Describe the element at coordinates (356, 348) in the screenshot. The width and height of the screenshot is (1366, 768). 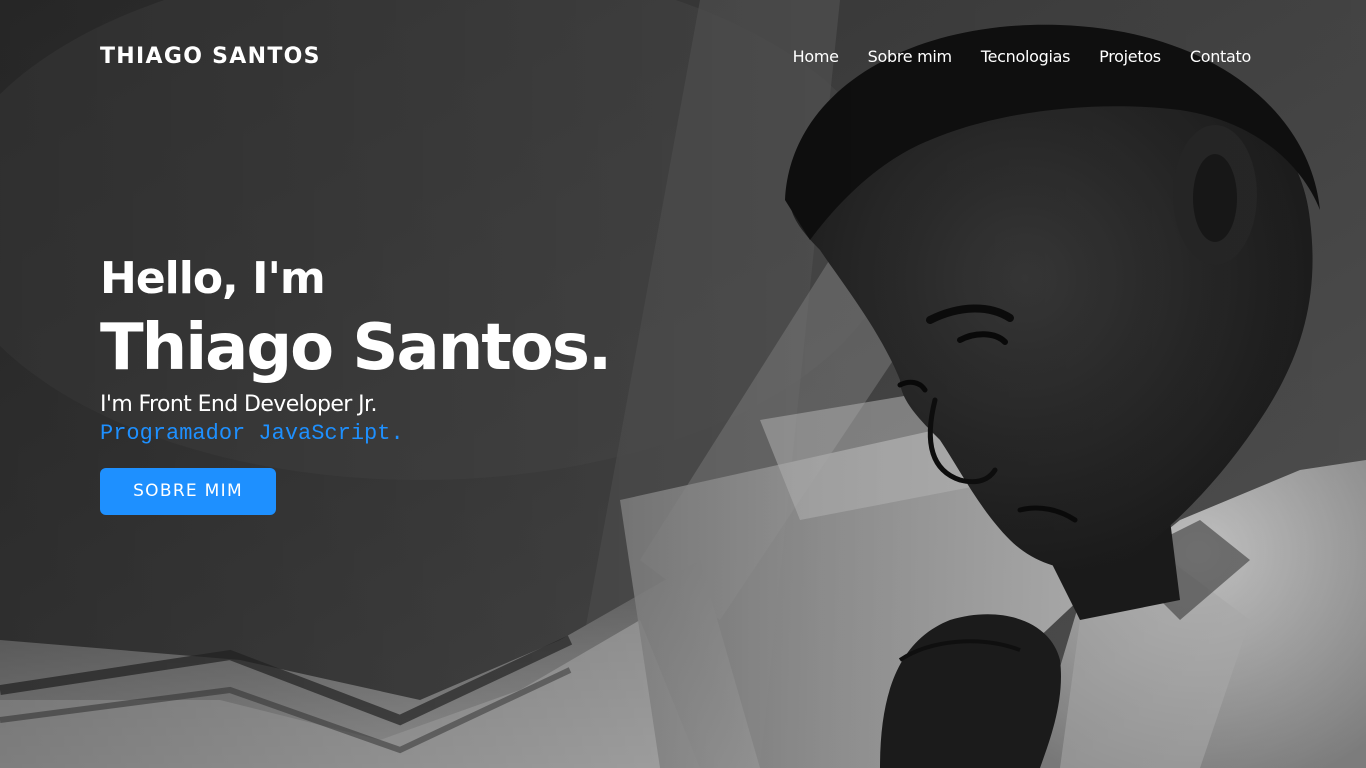
I see `hero-name: Thiago Santos.` at that location.